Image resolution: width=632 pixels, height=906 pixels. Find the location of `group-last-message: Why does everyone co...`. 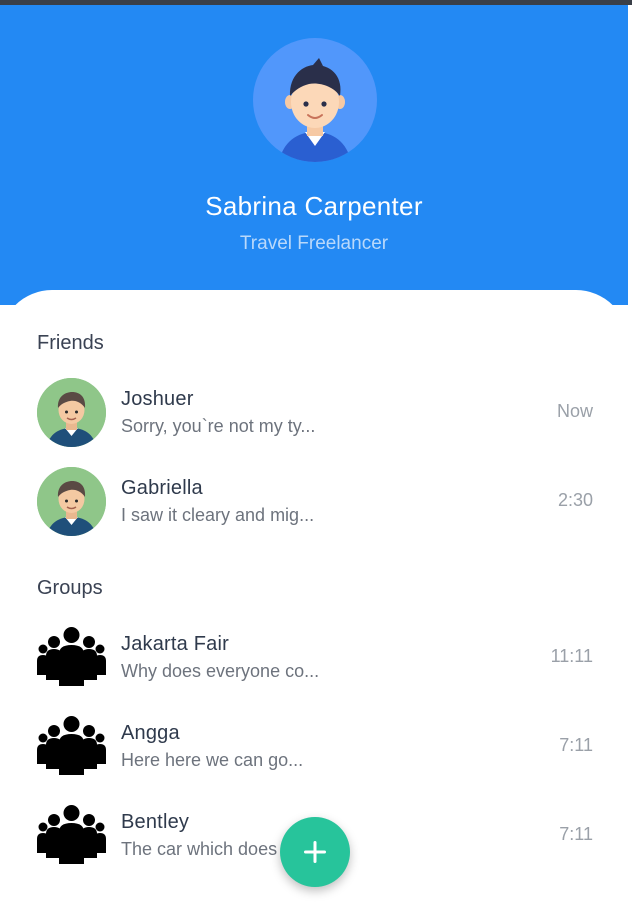

group-last-message: Why does everyone co... is located at coordinates (220, 671).